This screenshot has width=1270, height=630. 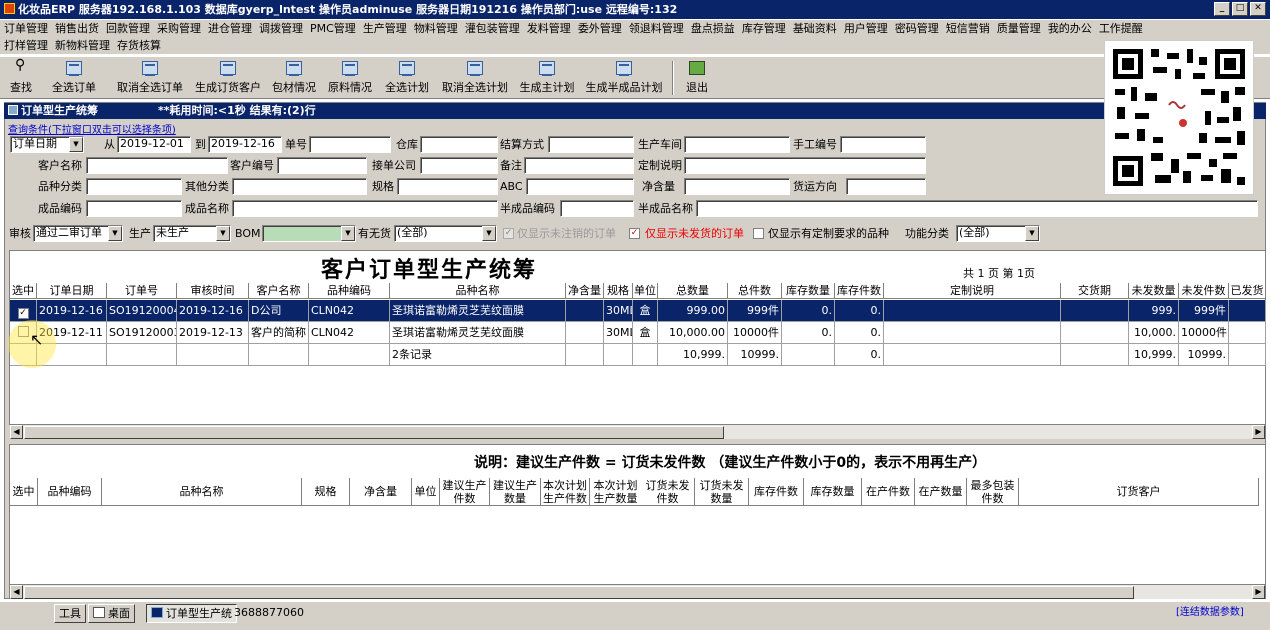 I want to click on generate-master-plan-button: 生成主计划, so click(x=547, y=78).